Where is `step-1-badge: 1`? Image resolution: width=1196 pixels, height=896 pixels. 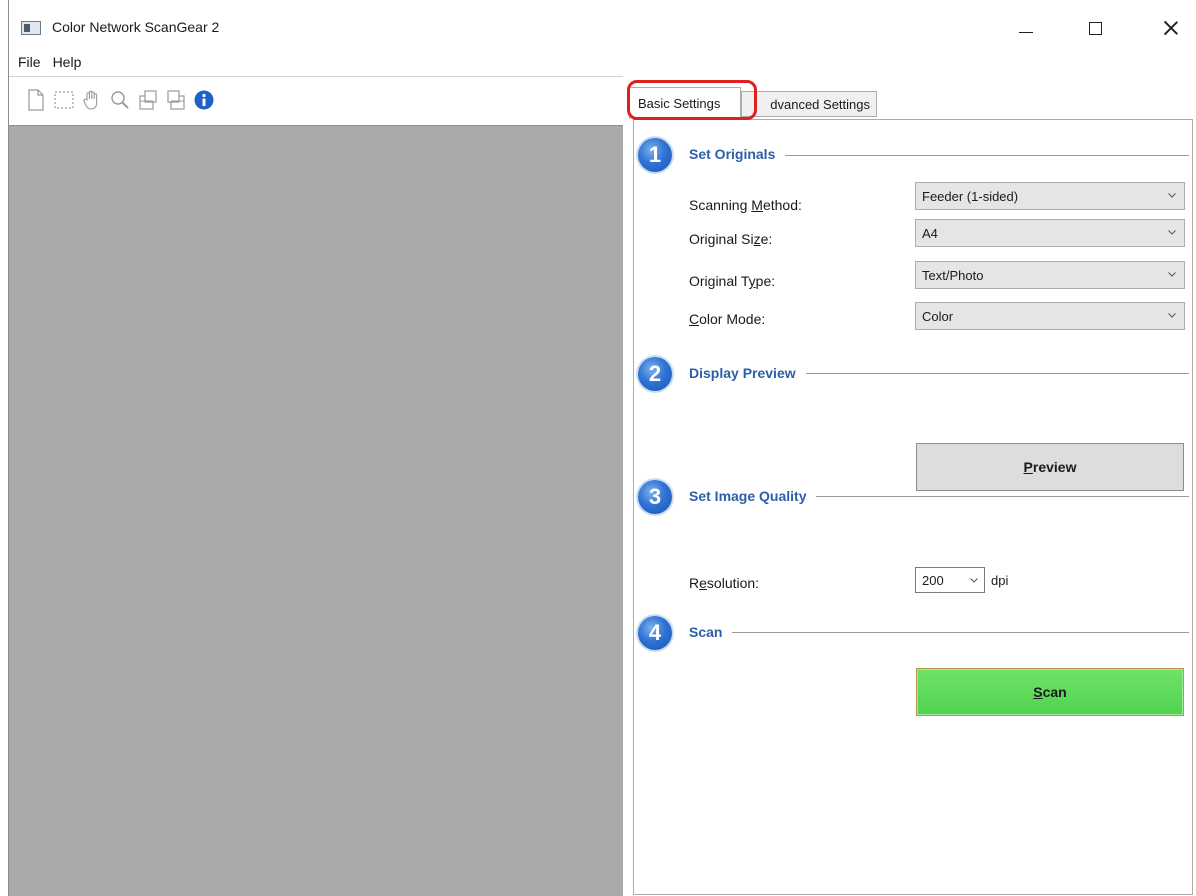
step-1-badge: 1 is located at coordinates (655, 155).